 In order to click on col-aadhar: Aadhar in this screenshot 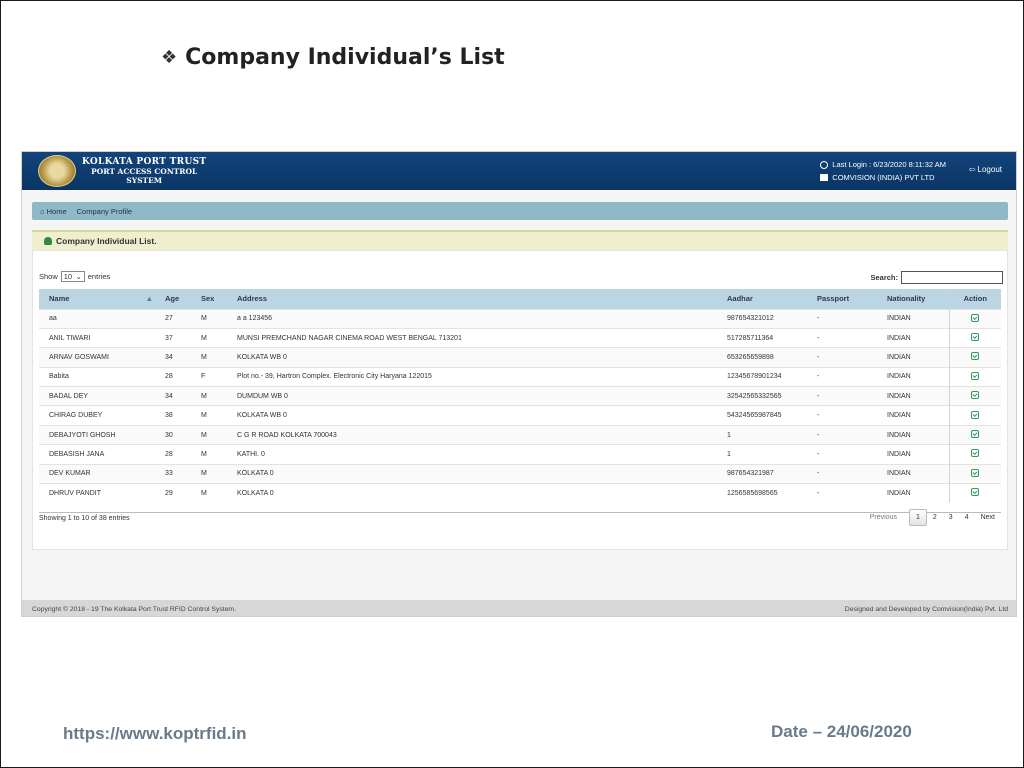, I will do `click(768, 299)`.